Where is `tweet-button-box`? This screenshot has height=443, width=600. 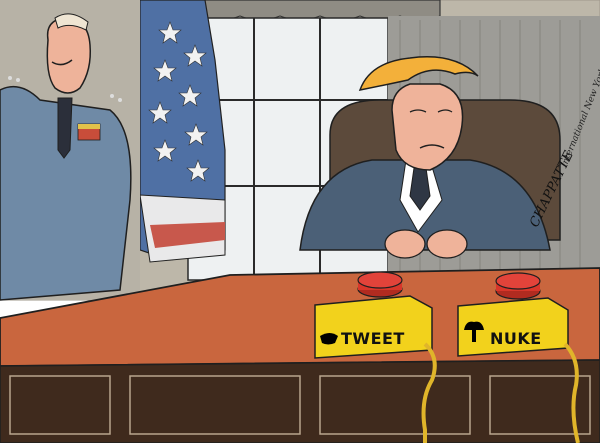
tweet-button-box is located at coordinates (373, 327).